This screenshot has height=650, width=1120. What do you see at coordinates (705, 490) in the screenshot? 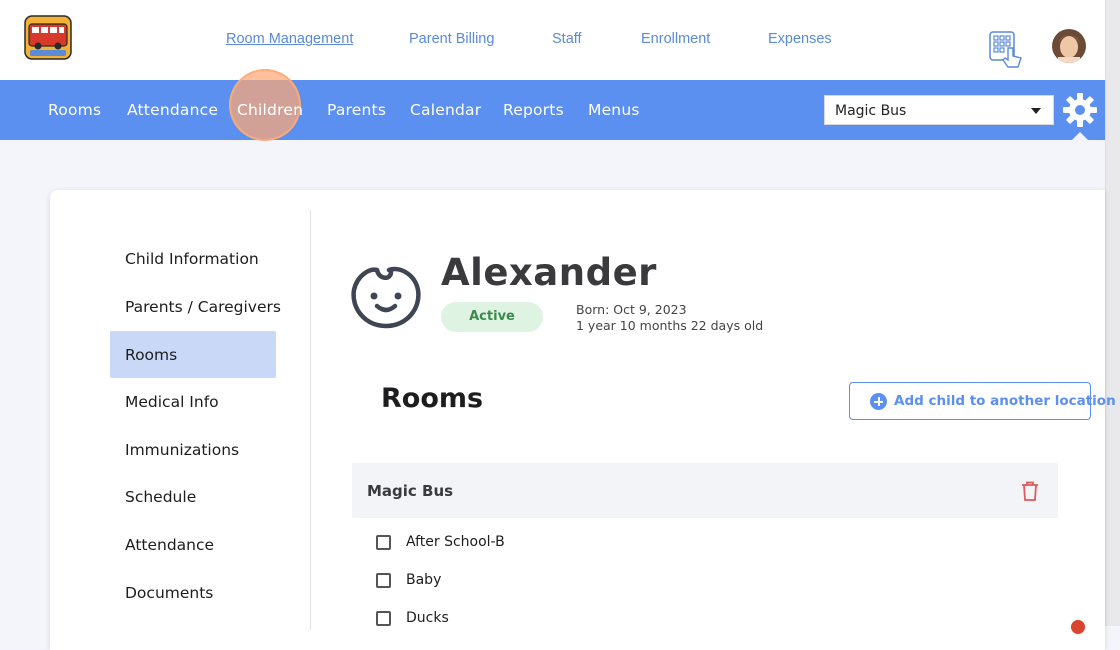
I see `location-group-header: Magic Bus` at bounding box center [705, 490].